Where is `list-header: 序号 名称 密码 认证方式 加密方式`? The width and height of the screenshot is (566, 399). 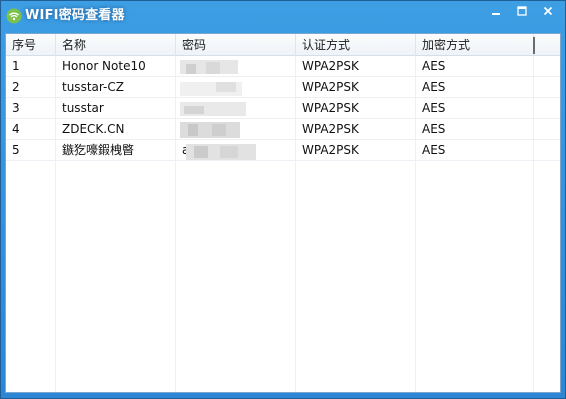
list-header: 序号 名称 密码 认证方式 加密方式 is located at coordinates (283, 45).